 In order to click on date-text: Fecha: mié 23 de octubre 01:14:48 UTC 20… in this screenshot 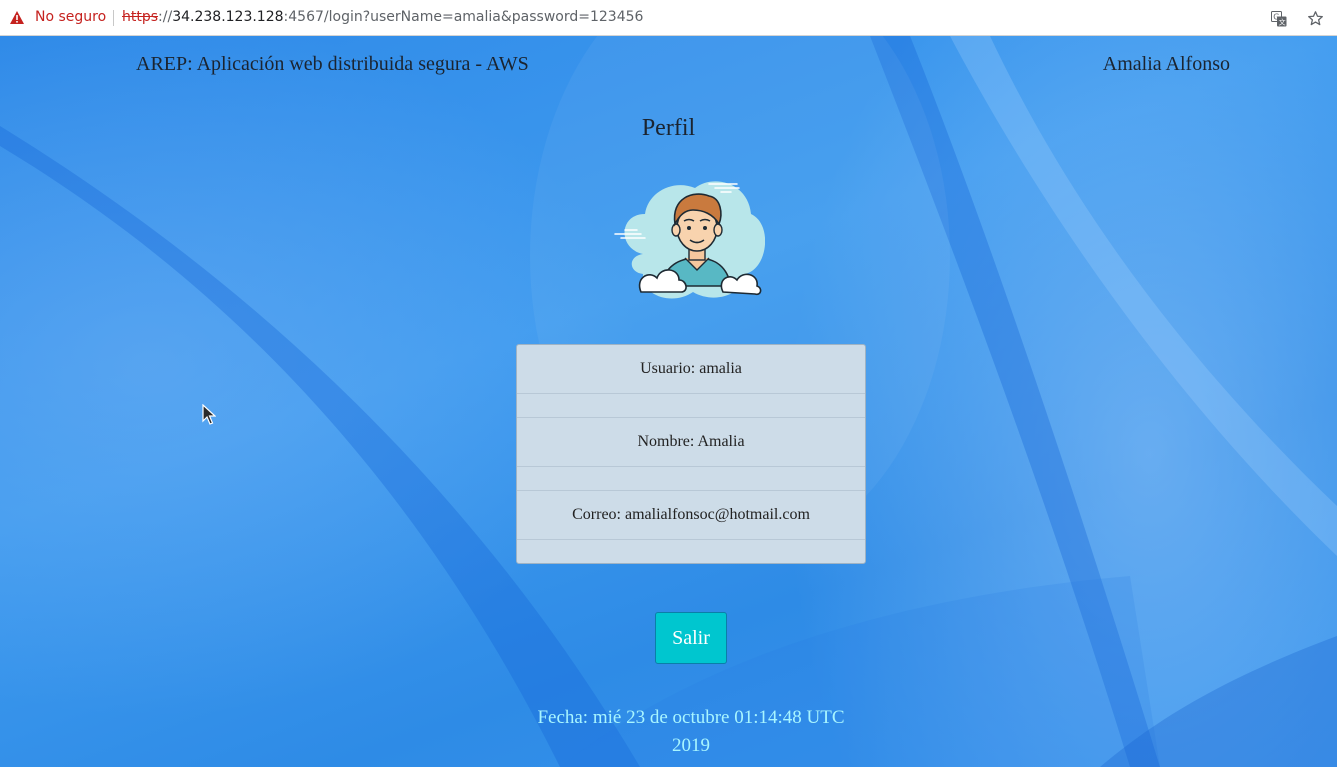, I will do `click(691, 731)`.